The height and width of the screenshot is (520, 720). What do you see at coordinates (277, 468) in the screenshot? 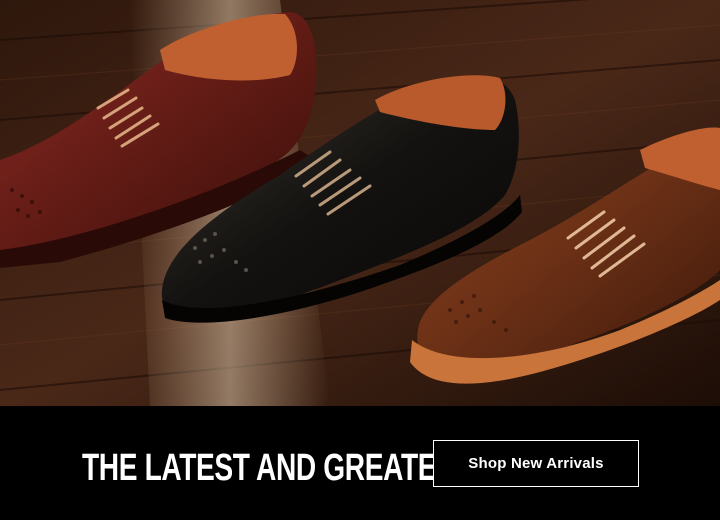
I see `headline: THE LATEST AND GREATEST` at bounding box center [277, 468].